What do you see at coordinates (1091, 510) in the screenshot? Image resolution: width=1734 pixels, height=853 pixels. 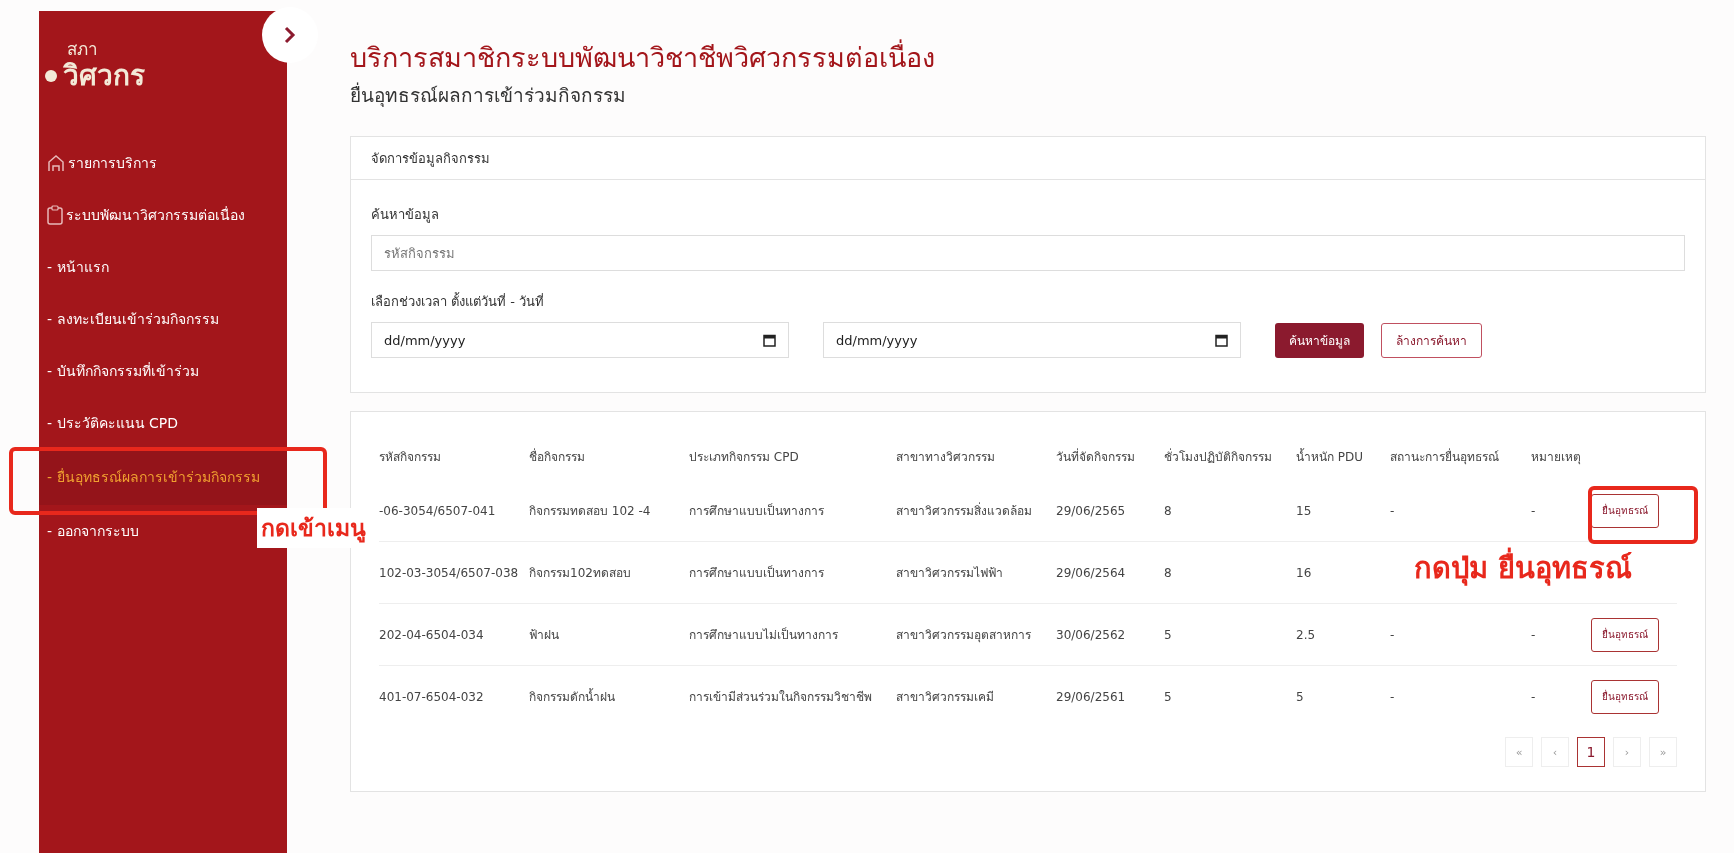 I see `table-cell: 29/06/2565` at bounding box center [1091, 510].